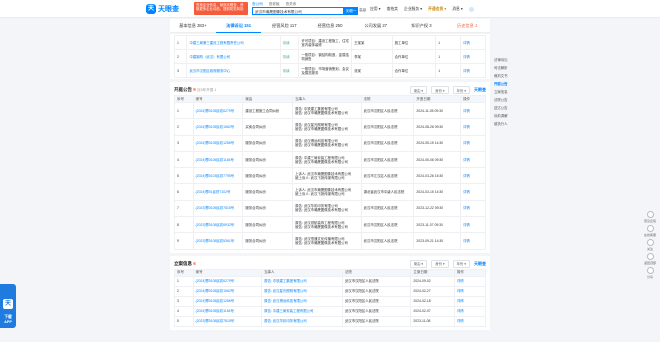 Image resolution: width=660 pixels, height=342 pixels. Describe the element at coordinates (221, 8) in the screenshot. I see `promo-banner: 查找企业信息，就用天眼查，获取更多企业动态，提前防范风险` at that location.